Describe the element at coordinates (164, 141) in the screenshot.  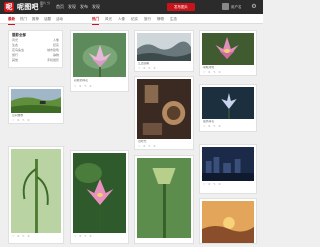
I see `photo-caption: 旧时光` at that location.